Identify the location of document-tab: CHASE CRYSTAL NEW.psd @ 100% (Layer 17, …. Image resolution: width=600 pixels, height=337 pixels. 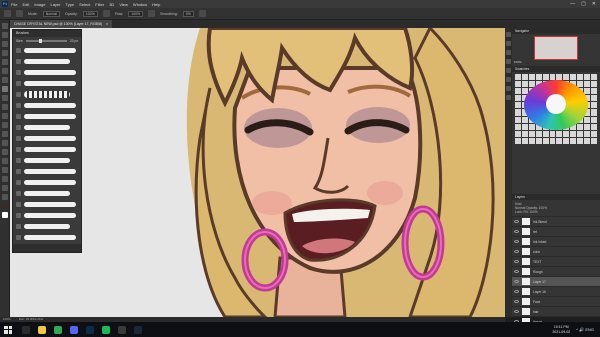
(61, 24).